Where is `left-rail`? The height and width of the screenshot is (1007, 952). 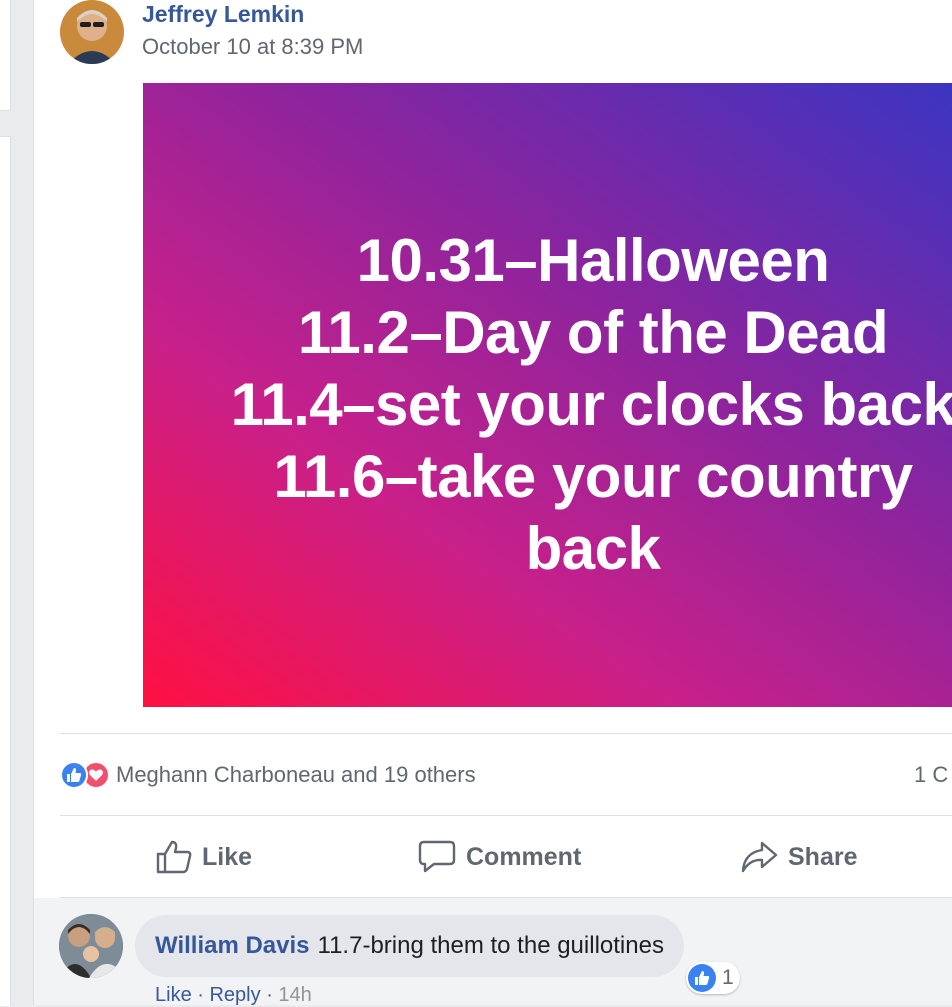 left-rail is located at coordinates (16, 503).